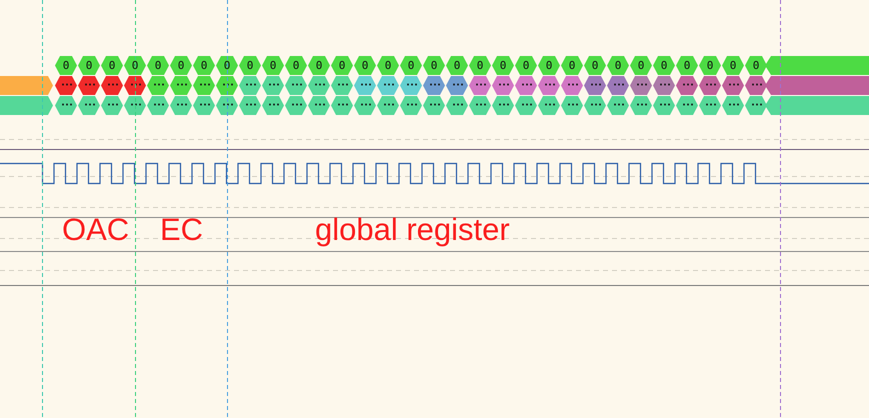 This screenshot has height=418, width=869. I want to click on annotation-text: global register, so click(412, 229).